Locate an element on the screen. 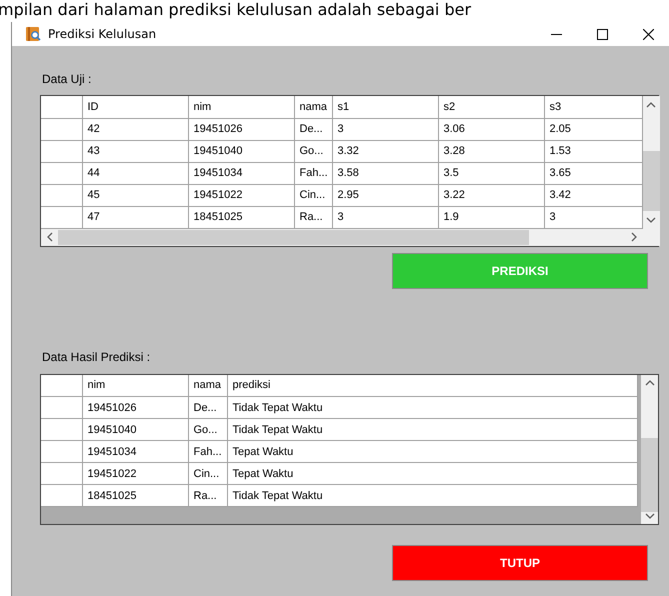 The image size is (669, 596). column-header: s1 is located at coordinates (385, 107).